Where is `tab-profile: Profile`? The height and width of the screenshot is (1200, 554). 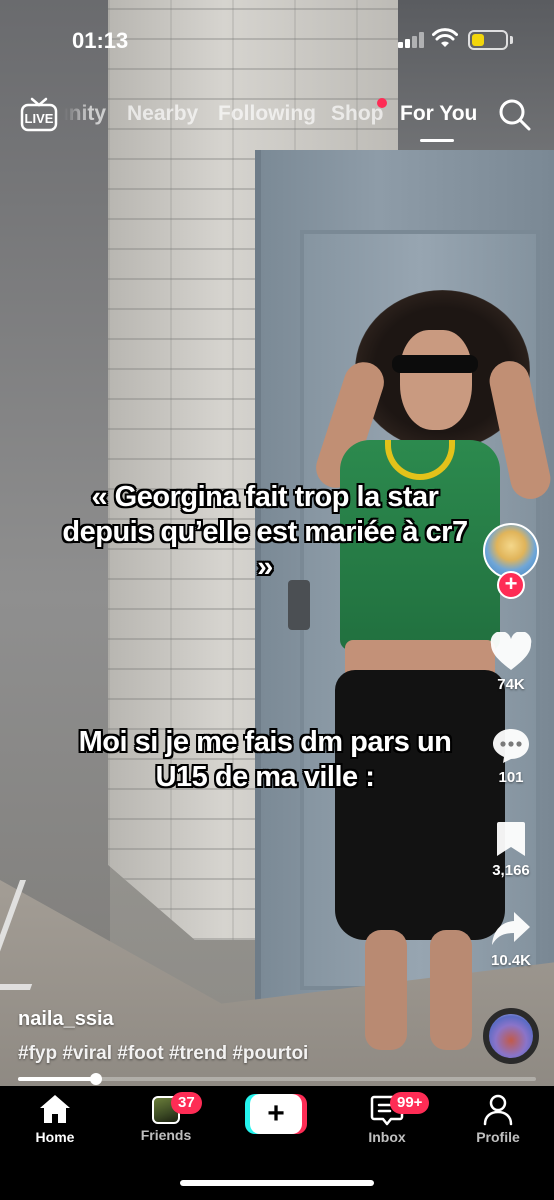 tab-profile: Profile is located at coordinates (498, 1118).